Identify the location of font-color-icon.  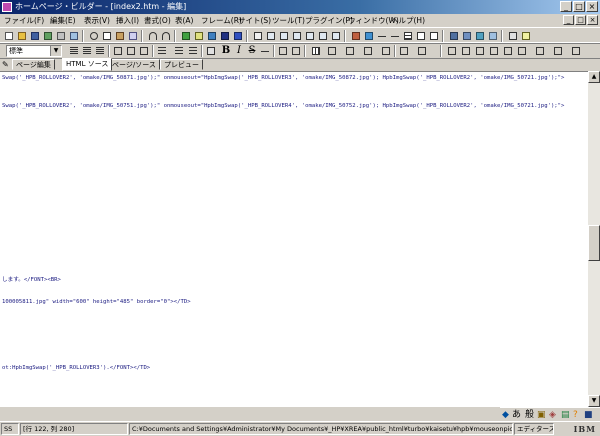
(211, 51).